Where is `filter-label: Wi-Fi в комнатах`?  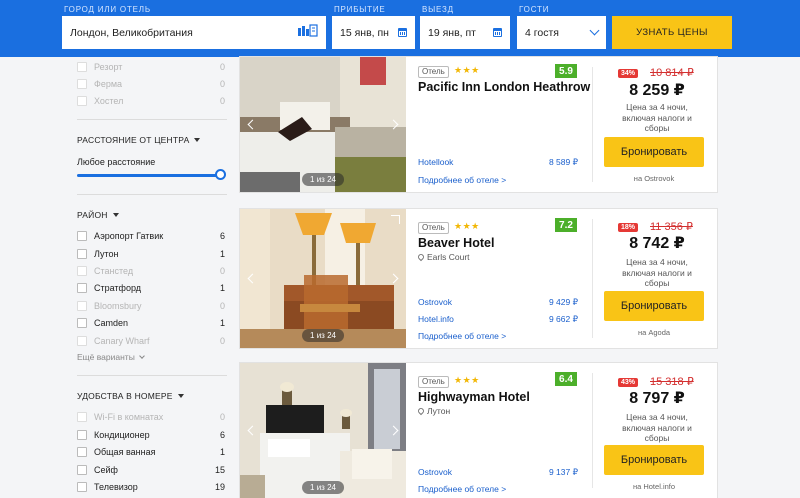
filter-label: Wi-Fi в комнатах is located at coordinates (129, 417).